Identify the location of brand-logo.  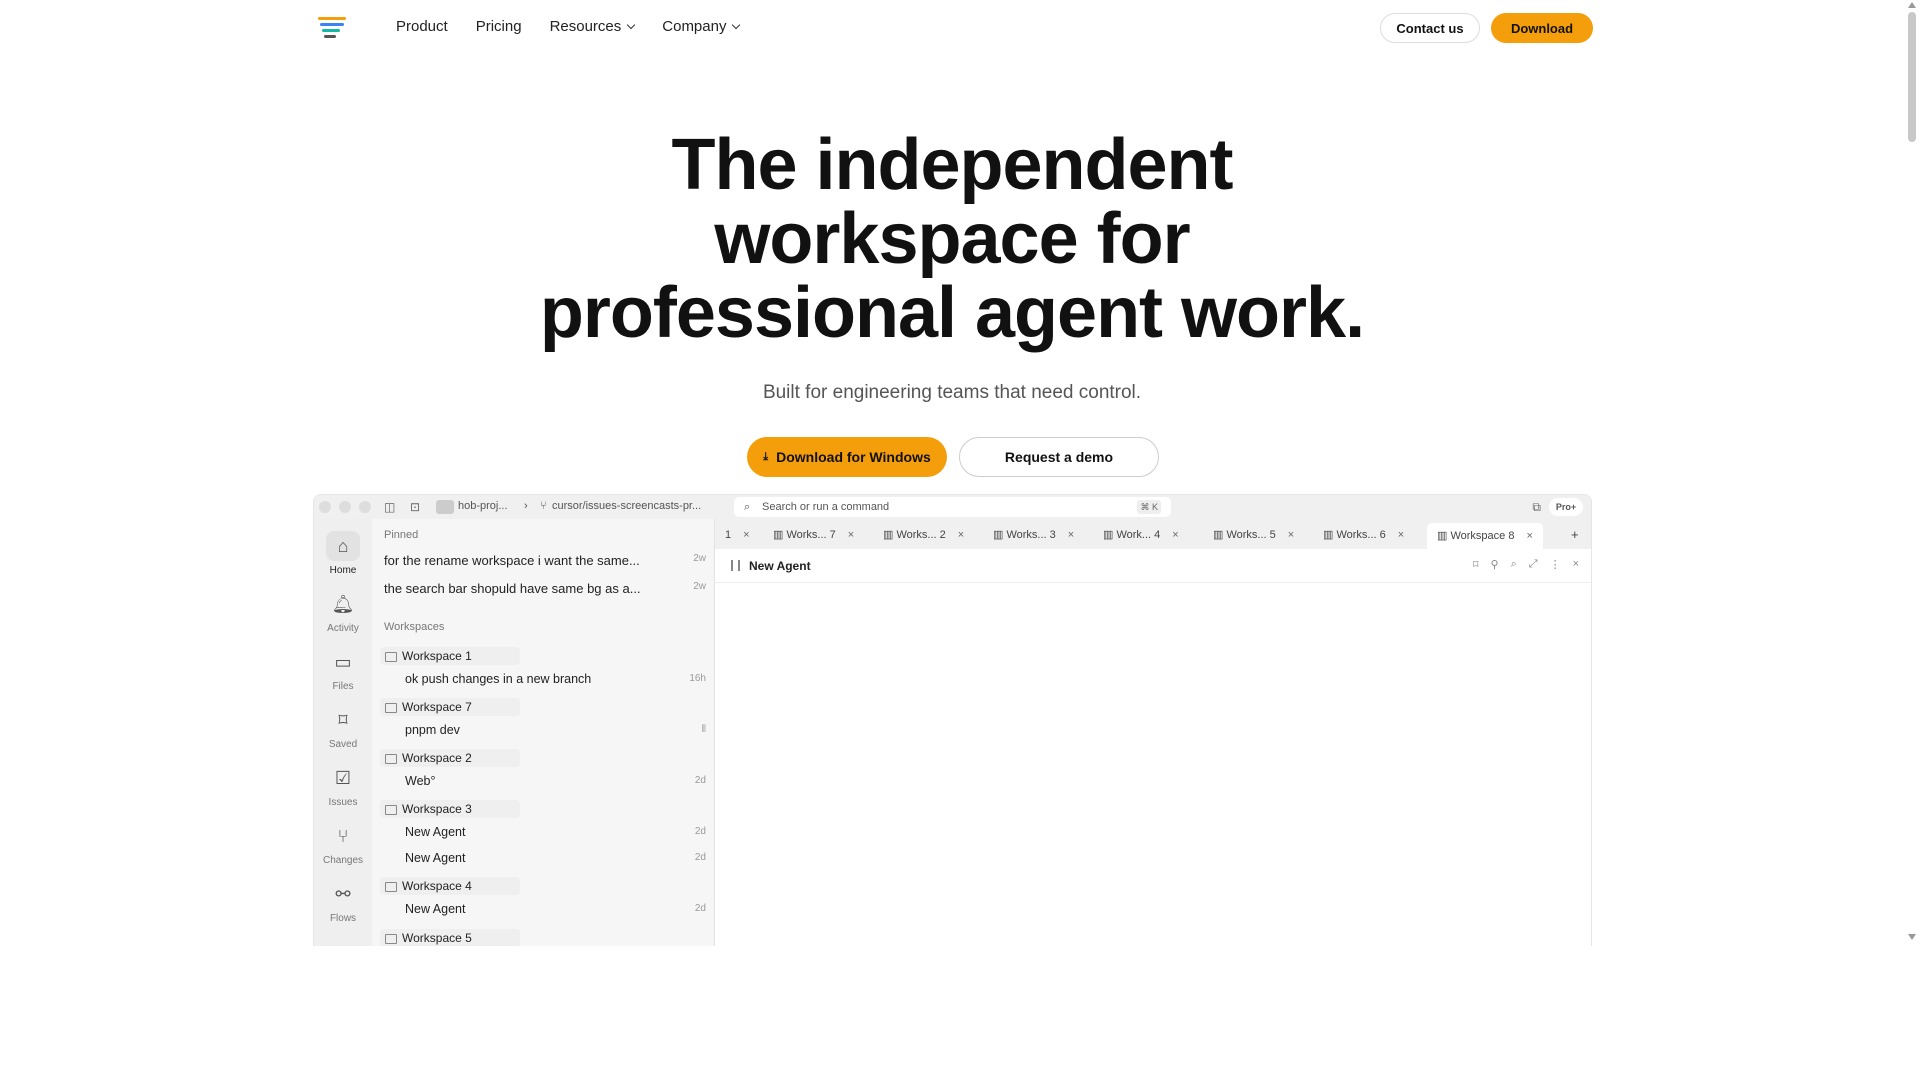
(332, 27).